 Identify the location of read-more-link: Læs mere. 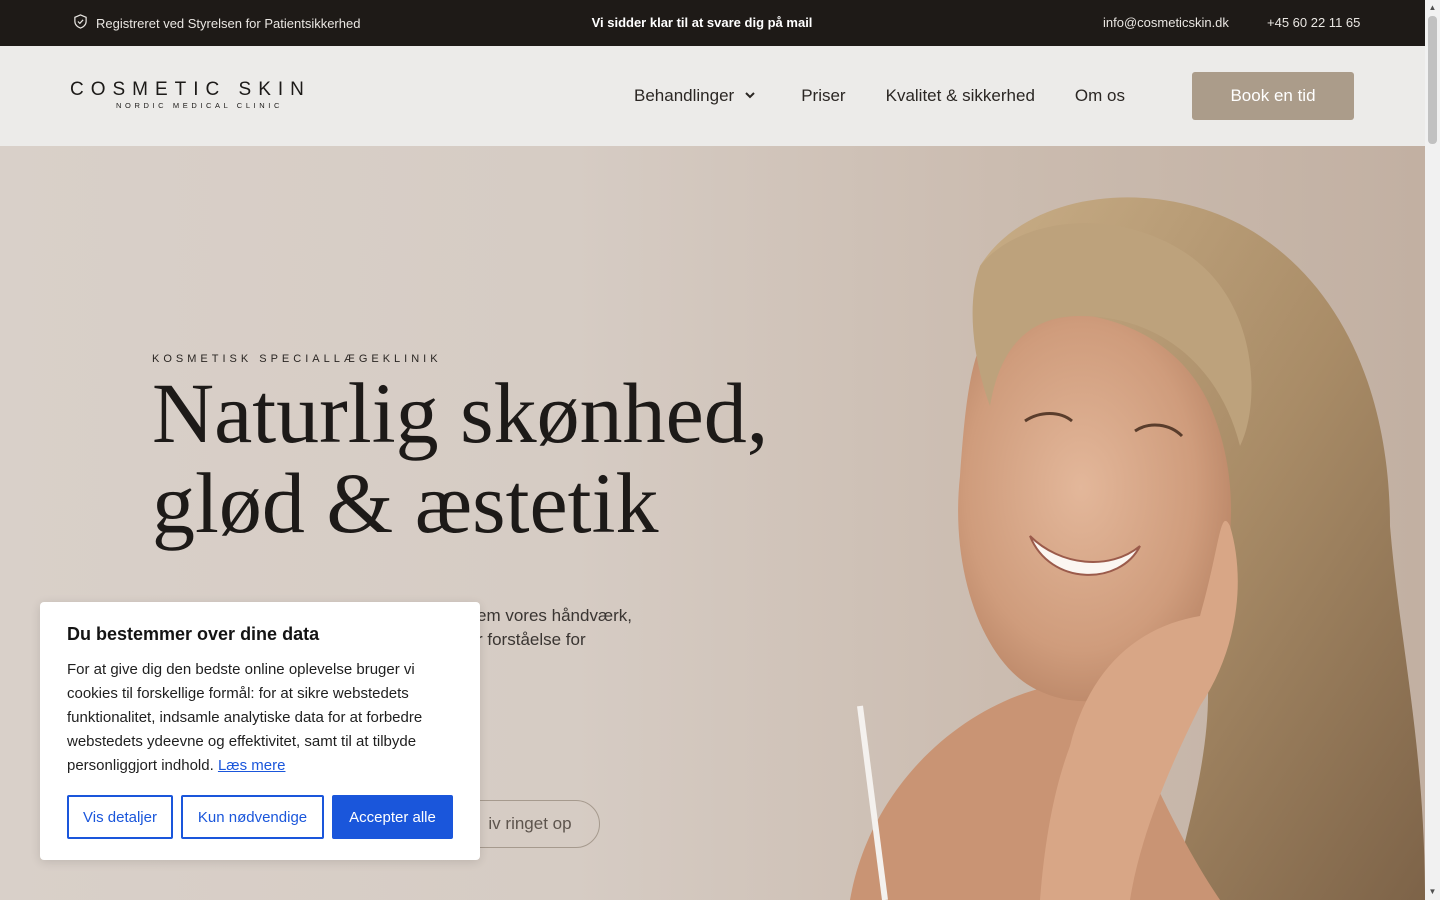
(252, 765).